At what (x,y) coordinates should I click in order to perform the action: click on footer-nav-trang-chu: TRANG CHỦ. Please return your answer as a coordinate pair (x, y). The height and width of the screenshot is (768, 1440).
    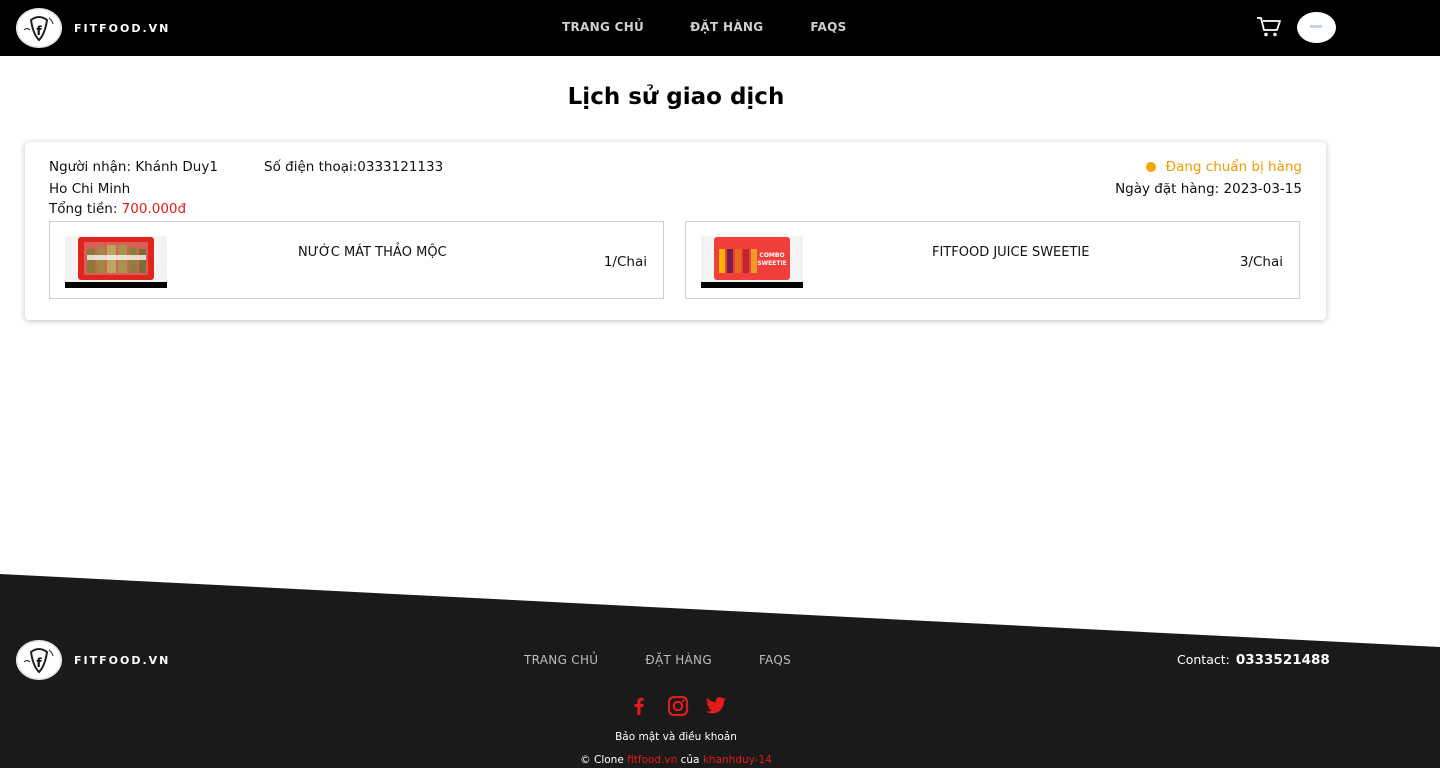
    Looking at the image, I should click on (561, 660).